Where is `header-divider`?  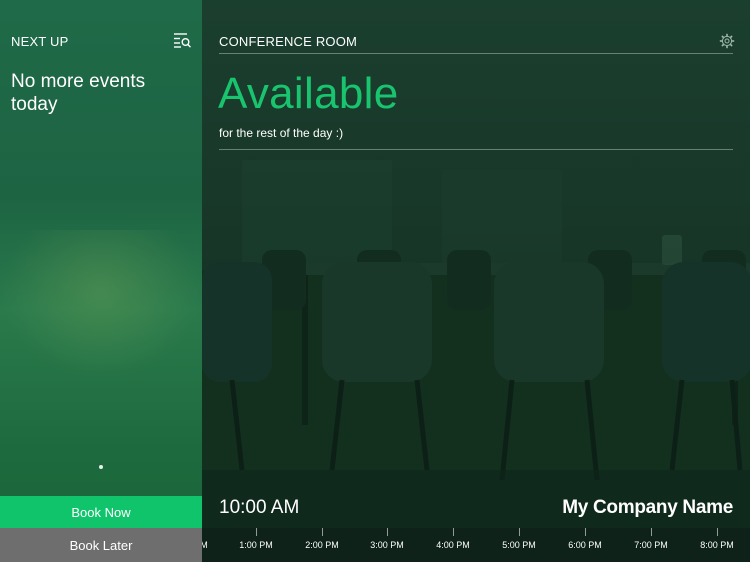
header-divider is located at coordinates (476, 53).